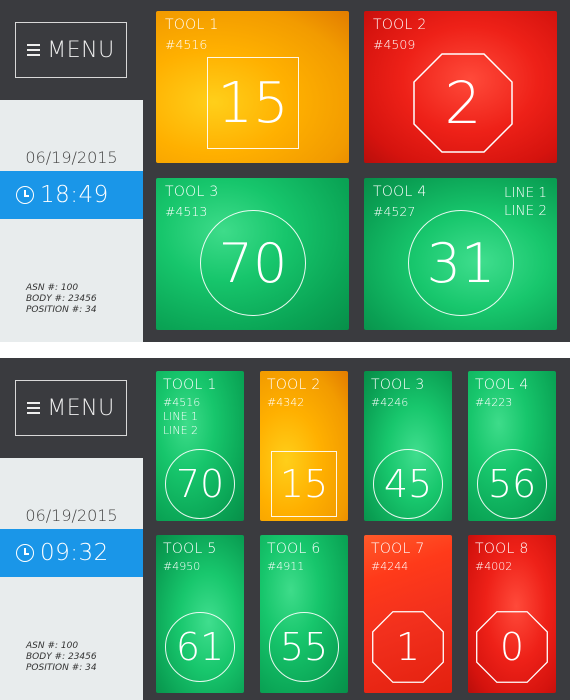  I want to click on tool-count: 45, so click(408, 484).